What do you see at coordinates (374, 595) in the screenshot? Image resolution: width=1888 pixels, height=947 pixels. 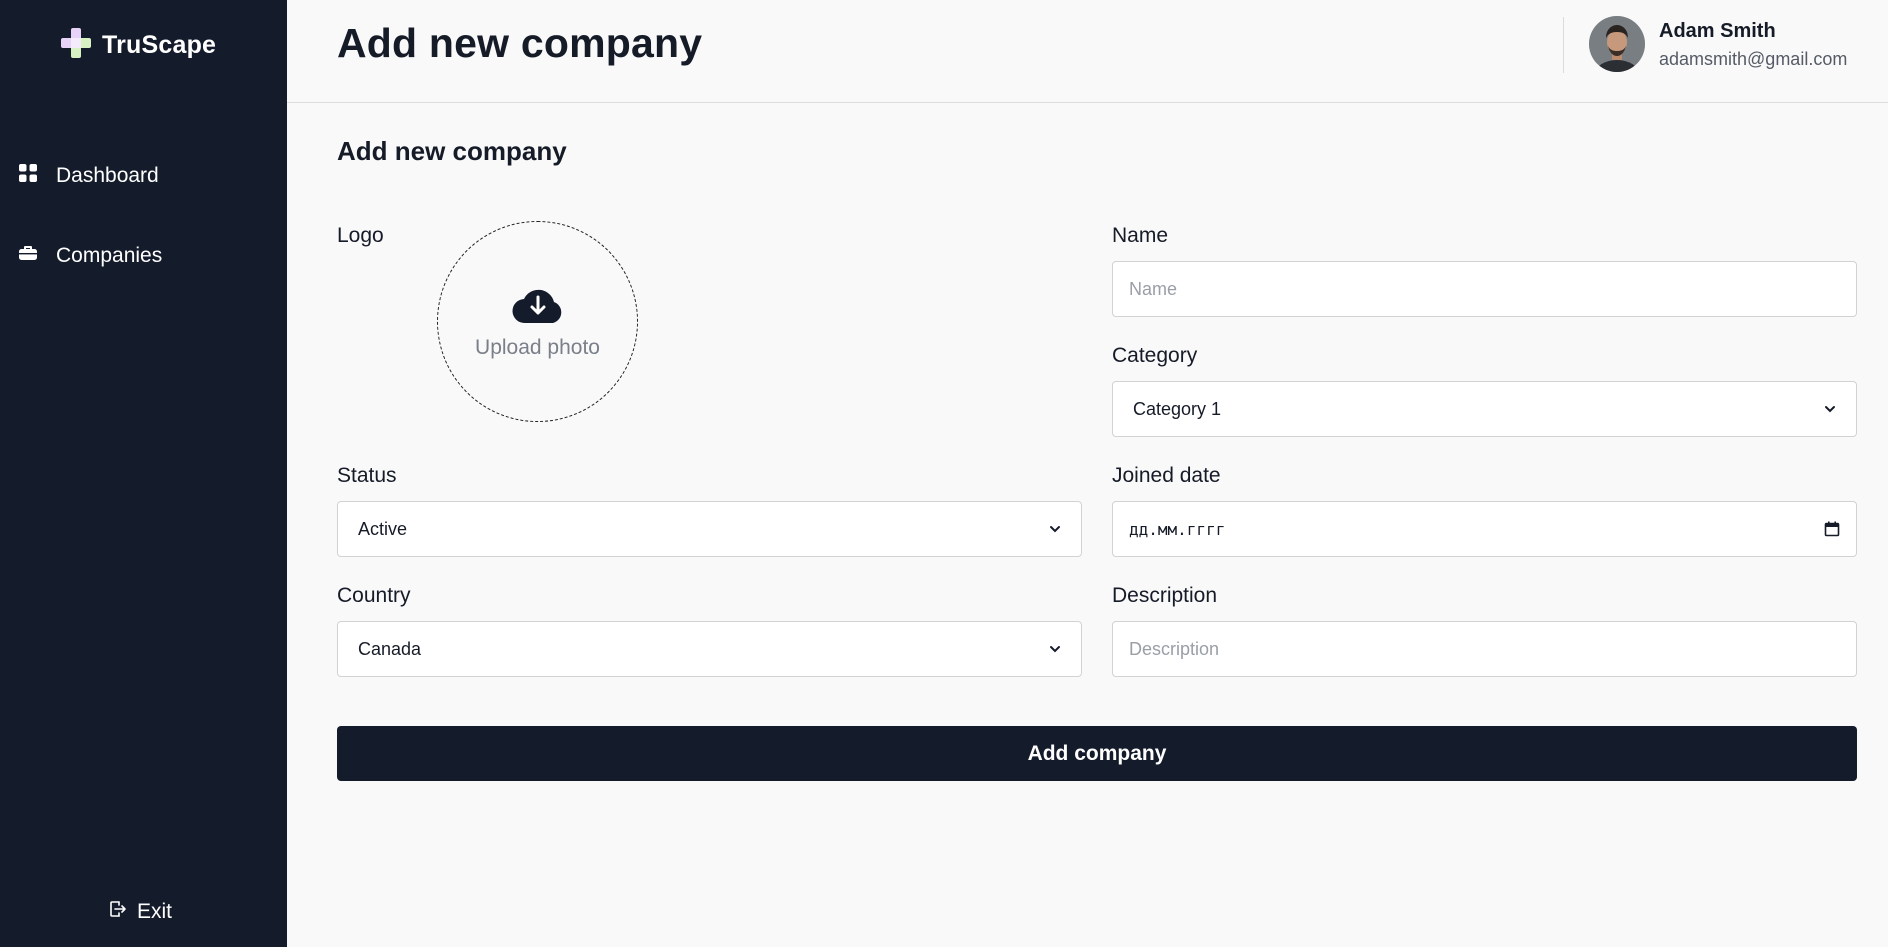 I see `country-label: Country` at bounding box center [374, 595].